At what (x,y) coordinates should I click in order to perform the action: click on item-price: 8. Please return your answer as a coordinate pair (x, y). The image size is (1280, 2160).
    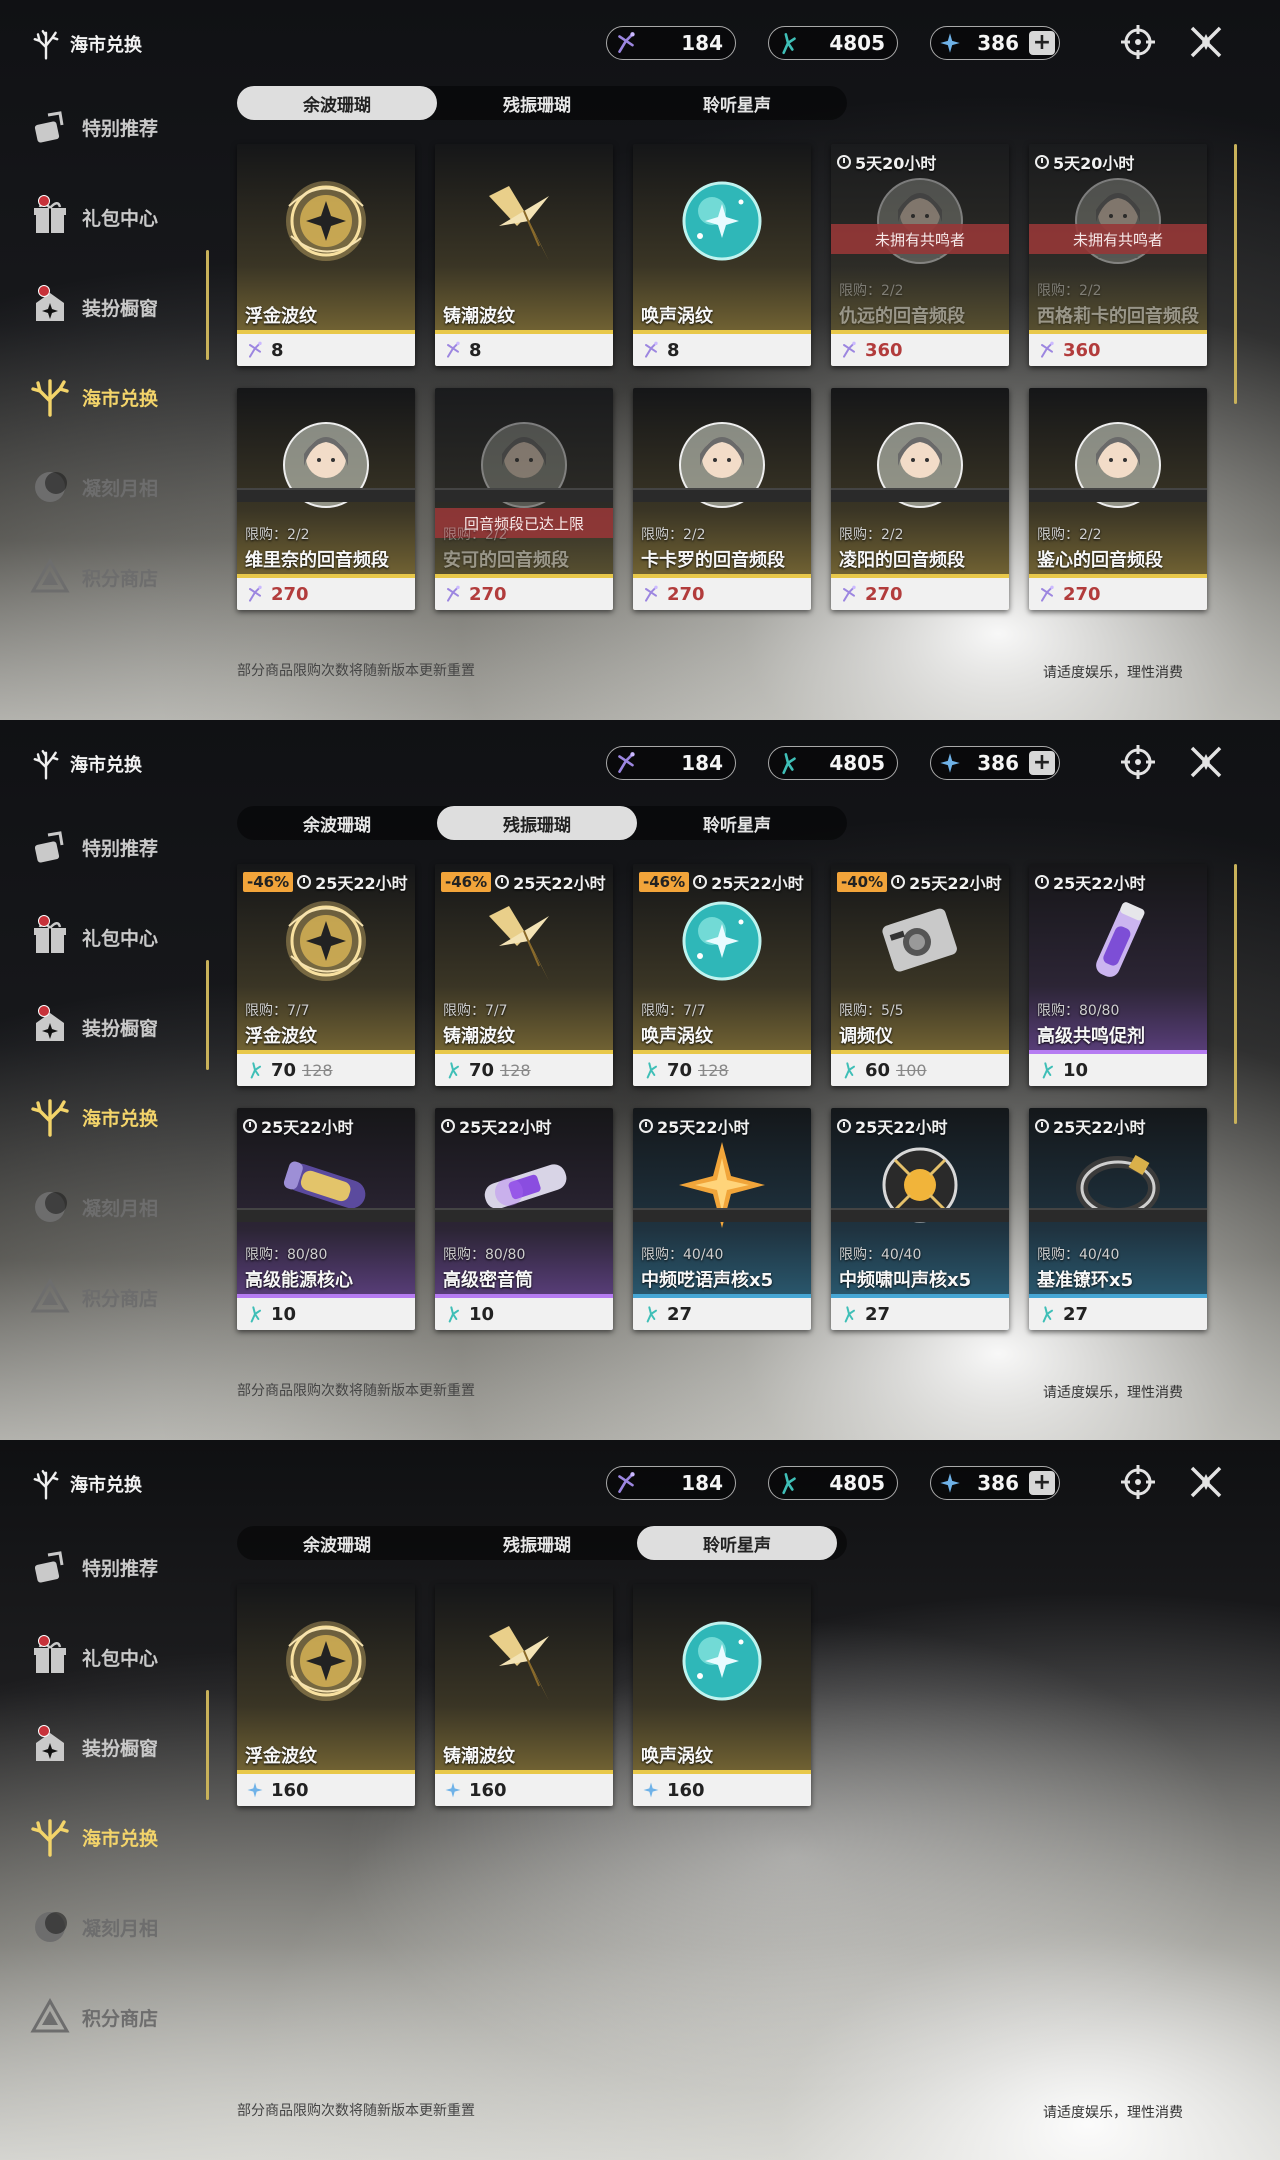
    Looking at the image, I should click on (722, 350).